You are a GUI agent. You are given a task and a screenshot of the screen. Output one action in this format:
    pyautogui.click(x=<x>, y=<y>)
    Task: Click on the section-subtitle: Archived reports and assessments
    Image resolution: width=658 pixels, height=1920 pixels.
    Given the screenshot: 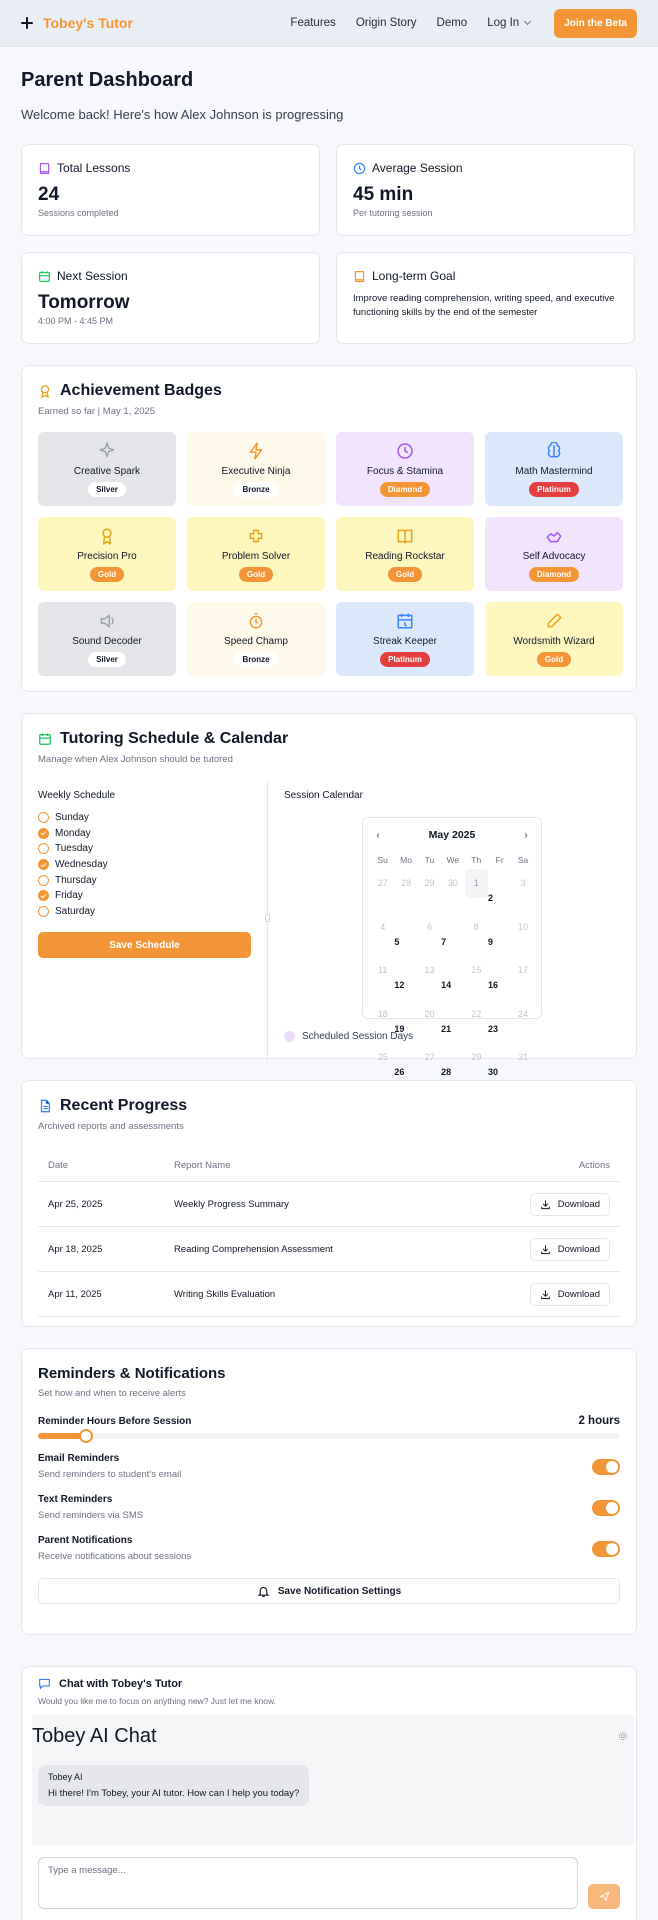 What is the action you would take?
    pyautogui.click(x=111, y=1126)
    